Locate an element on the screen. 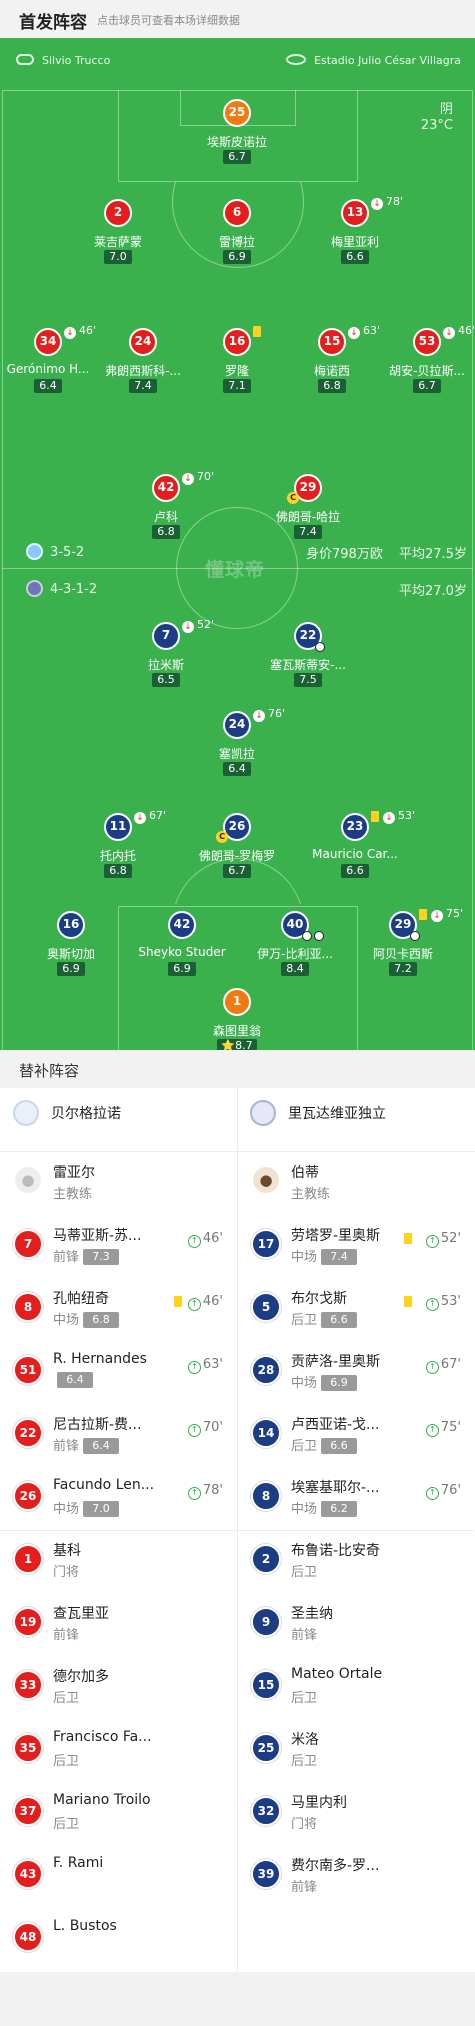 This screenshot has height=2026, width=475. player-rating-value: 6.8 is located at coordinates (118, 870).